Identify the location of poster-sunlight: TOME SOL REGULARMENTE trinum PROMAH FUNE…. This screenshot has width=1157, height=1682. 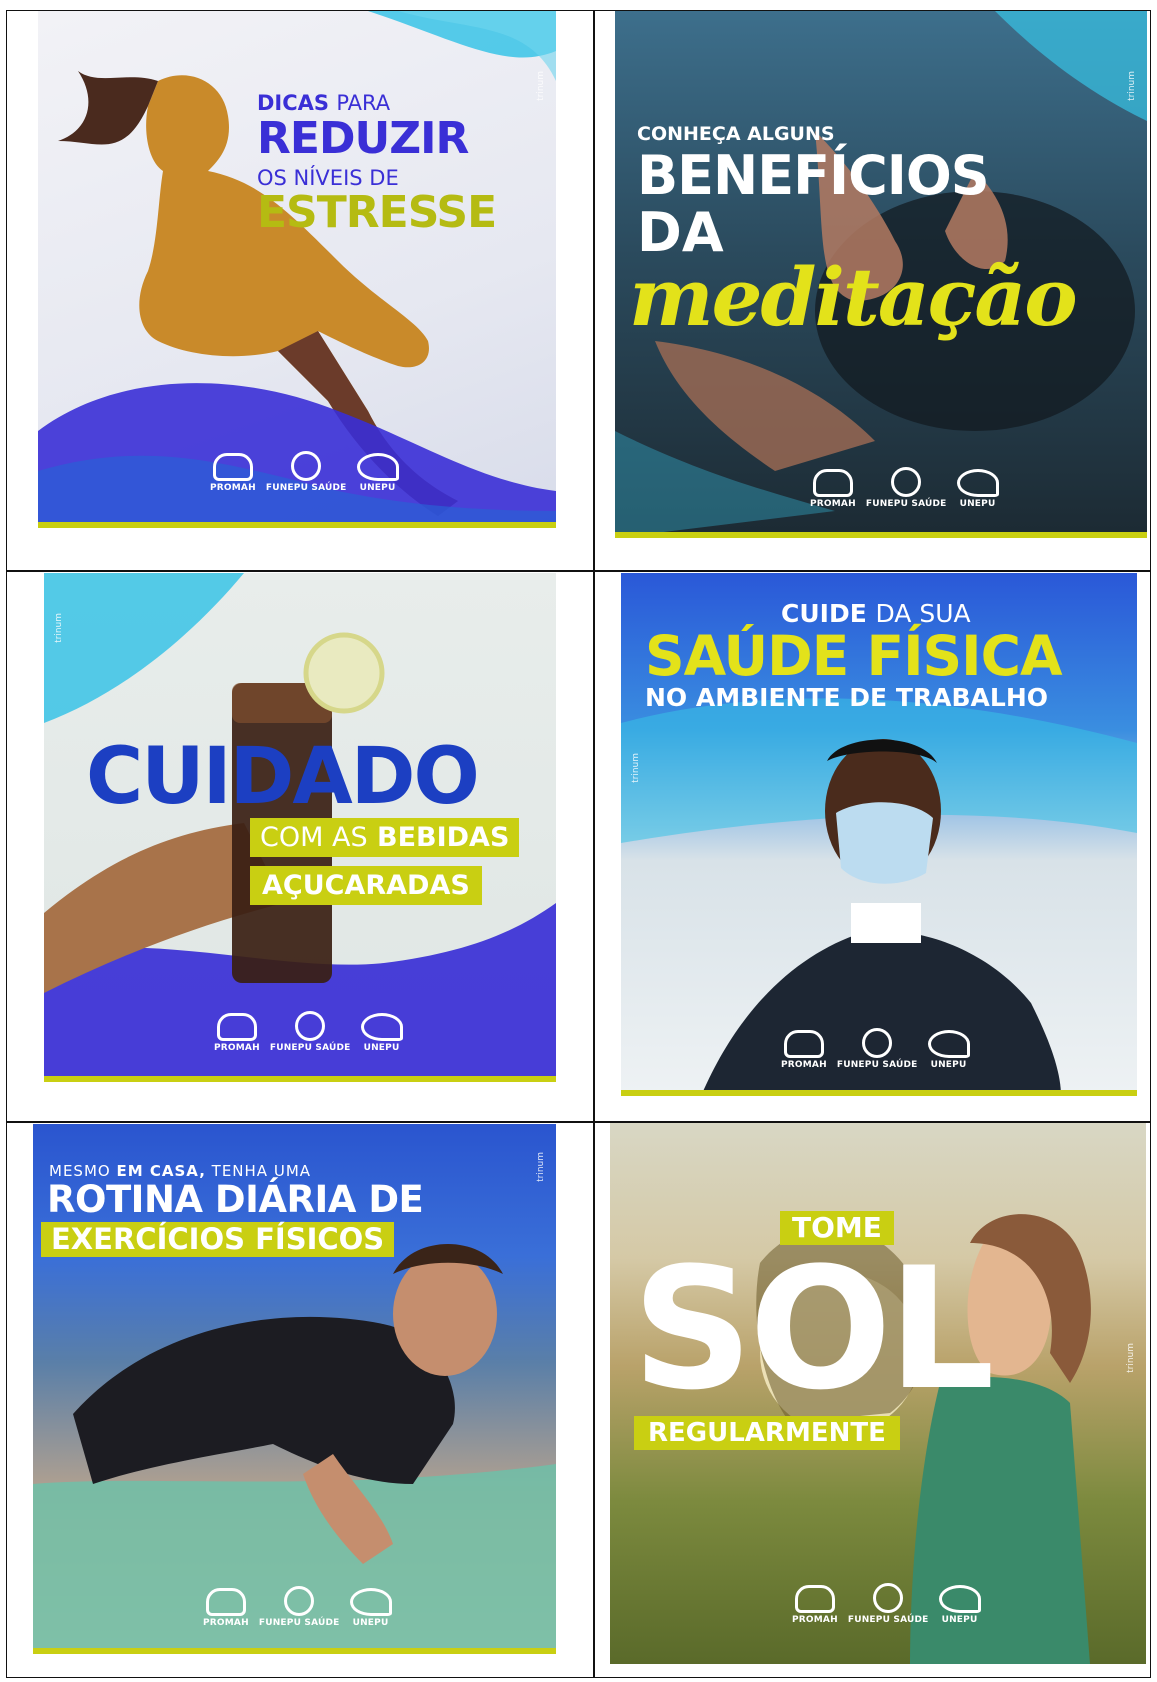
(878, 1393).